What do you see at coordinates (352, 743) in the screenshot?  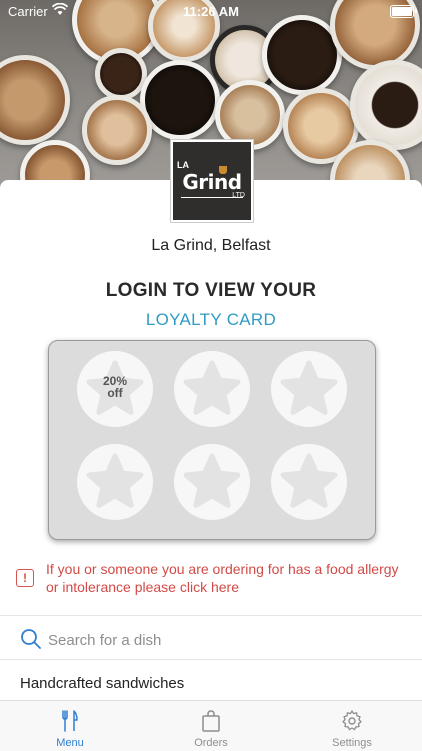 I see `tab-label: Settings` at bounding box center [352, 743].